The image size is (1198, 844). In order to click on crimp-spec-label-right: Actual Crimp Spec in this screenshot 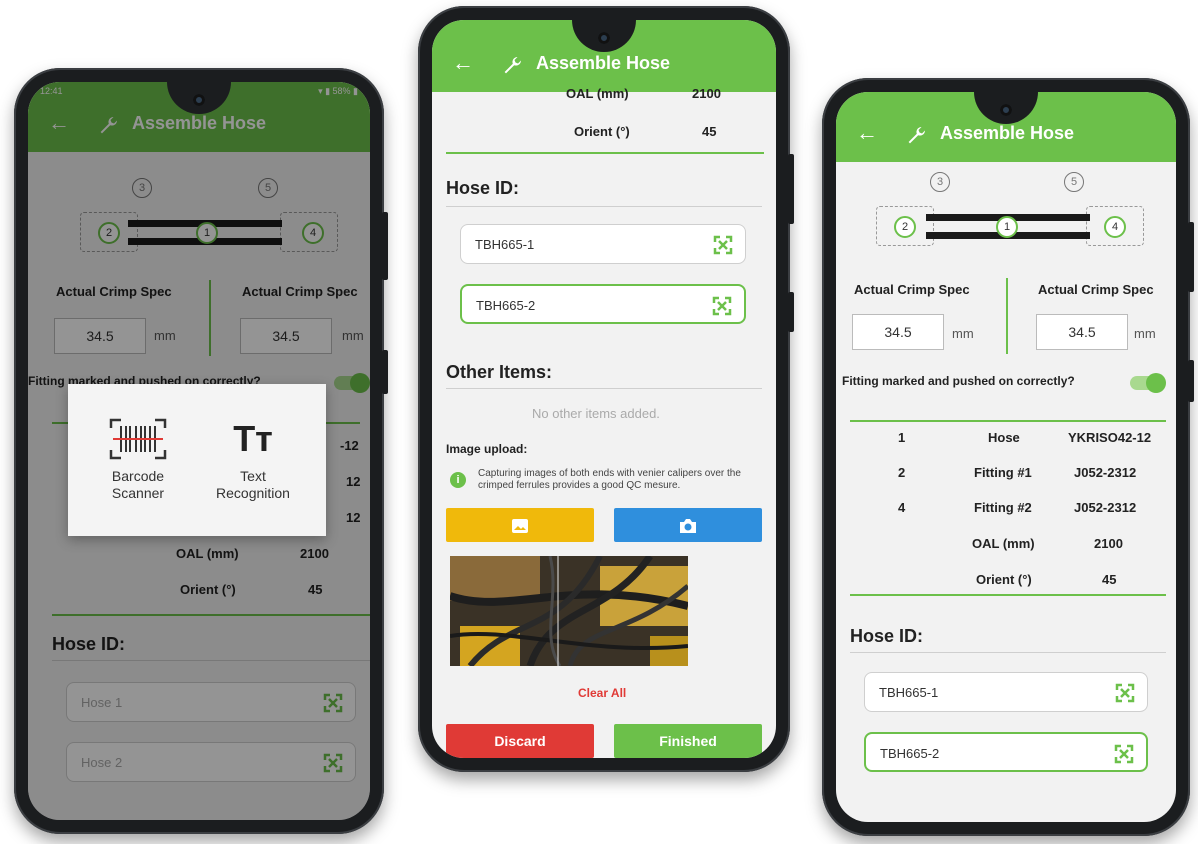, I will do `click(1096, 289)`.